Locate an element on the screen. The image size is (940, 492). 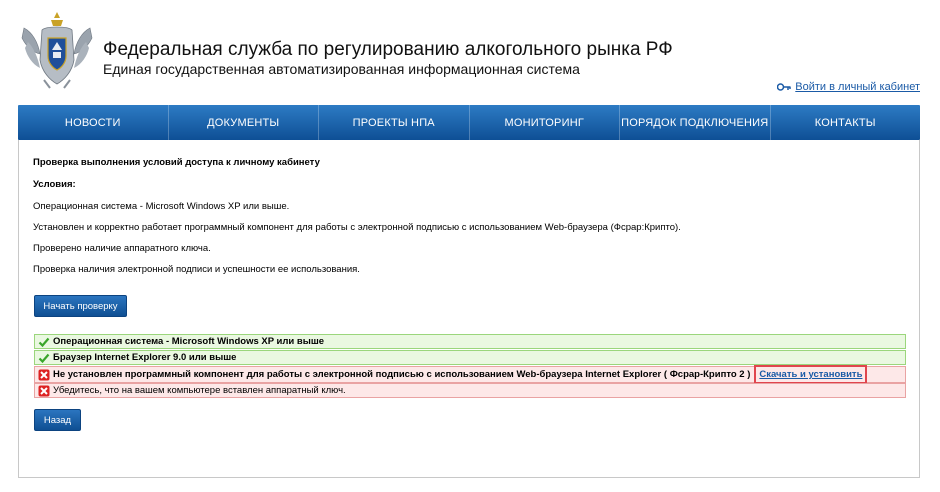
nav-item-contacts: КОНТАКТЫ is located at coordinates (846, 122).